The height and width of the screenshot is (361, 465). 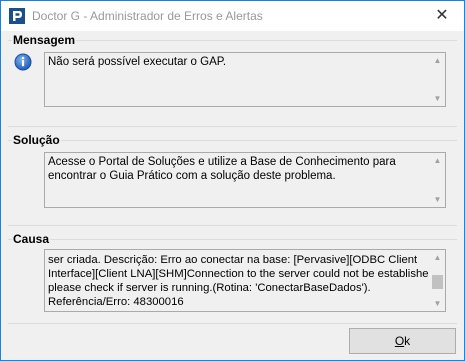 What do you see at coordinates (23, 62) in the screenshot?
I see `info-icon` at bounding box center [23, 62].